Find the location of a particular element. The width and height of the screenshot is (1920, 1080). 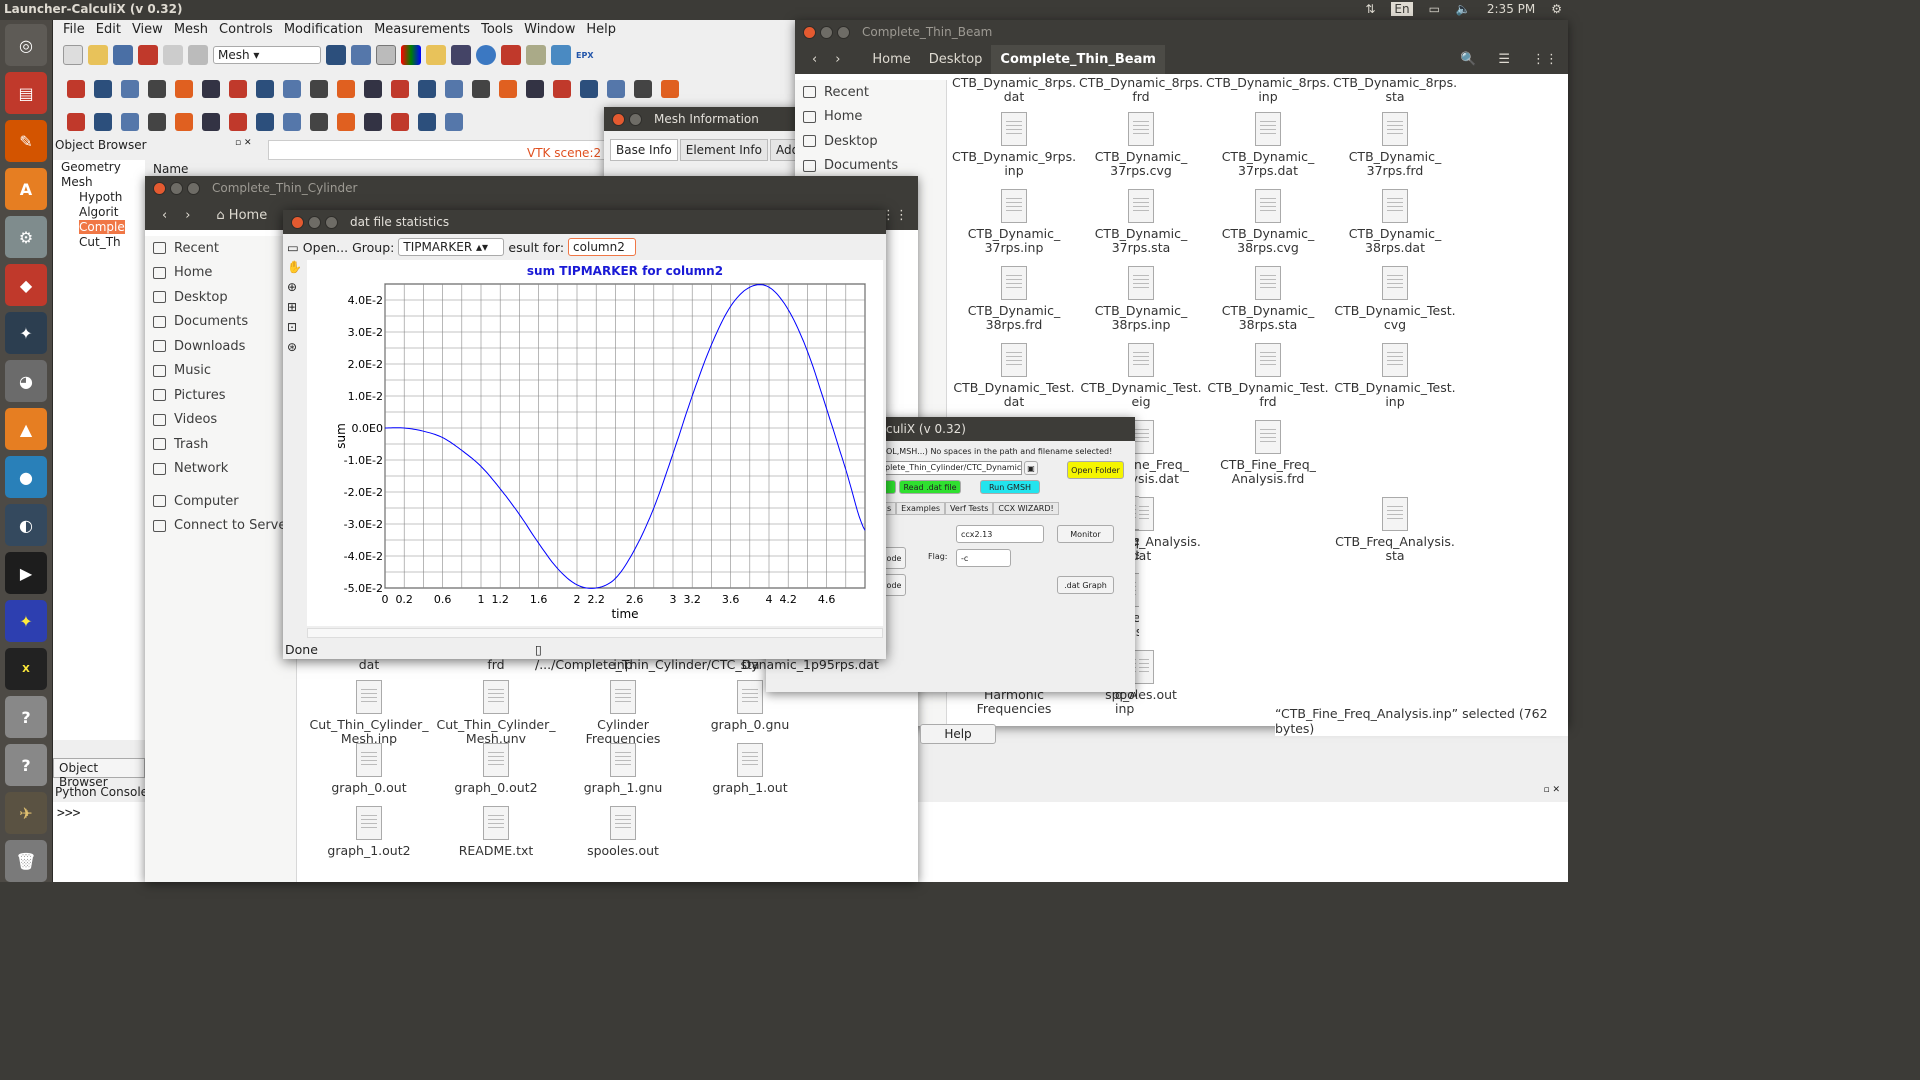

reset-zoom-icon: ⊛ is located at coordinates (296, 347).